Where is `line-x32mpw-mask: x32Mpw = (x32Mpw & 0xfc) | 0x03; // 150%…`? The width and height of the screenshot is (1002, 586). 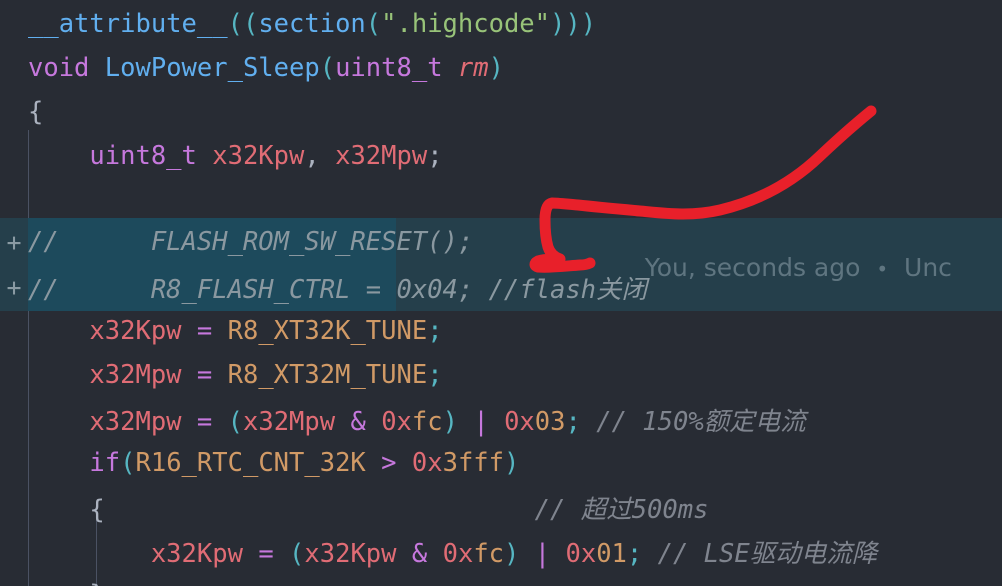 line-x32mpw-mask: x32Mpw = (x32Mpw & 0xfc) | 0x03; // 150%… is located at coordinates (501, 419).